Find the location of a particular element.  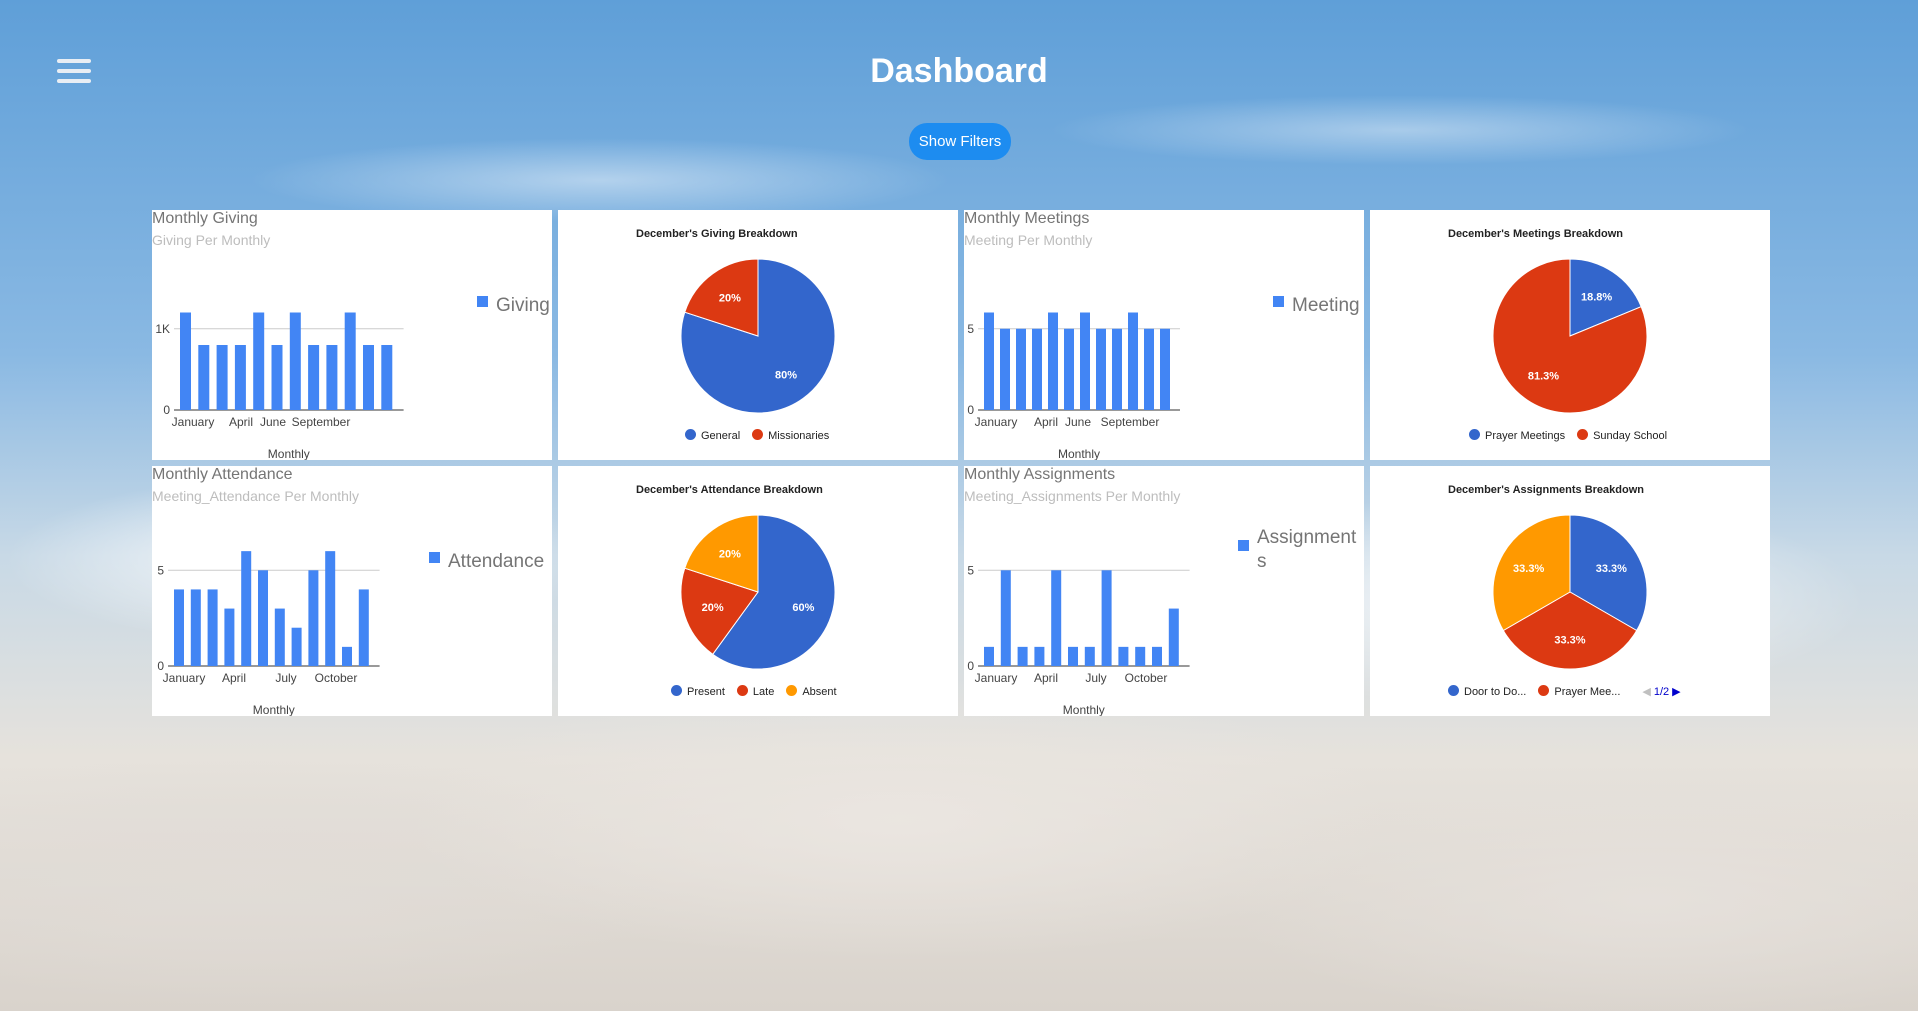

pager-prev-icon: ◀ is located at coordinates (1646, 692).